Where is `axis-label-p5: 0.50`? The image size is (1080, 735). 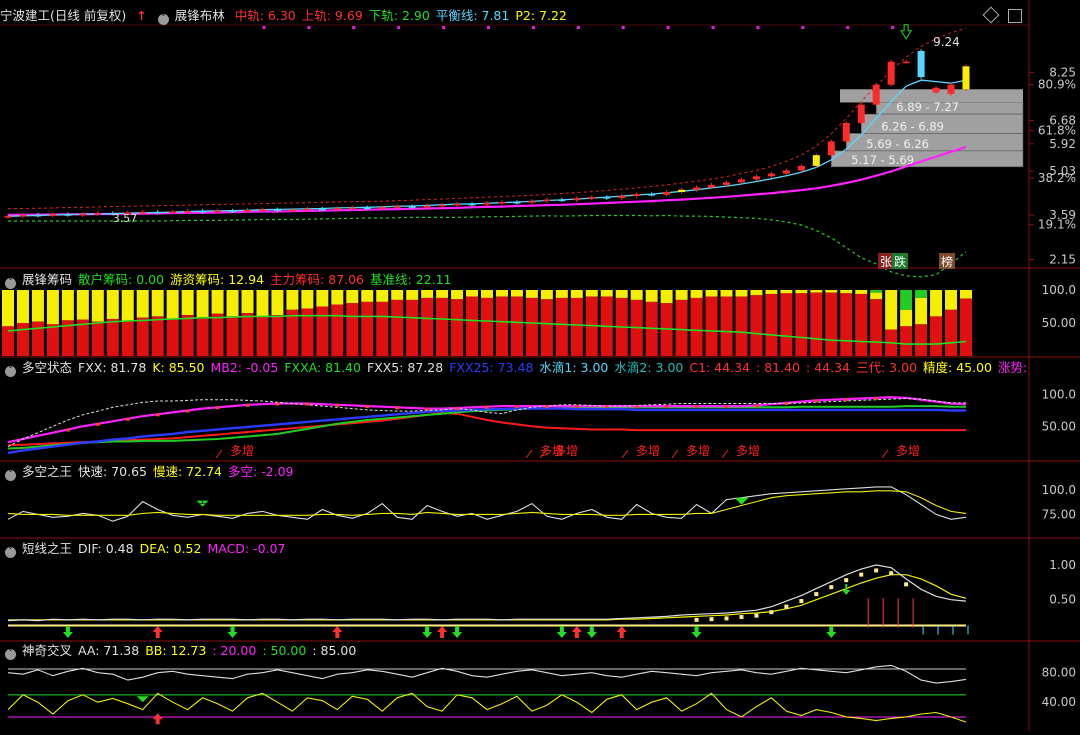 axis-label-p5: 0.50 is located at coordinates (1062, 600).